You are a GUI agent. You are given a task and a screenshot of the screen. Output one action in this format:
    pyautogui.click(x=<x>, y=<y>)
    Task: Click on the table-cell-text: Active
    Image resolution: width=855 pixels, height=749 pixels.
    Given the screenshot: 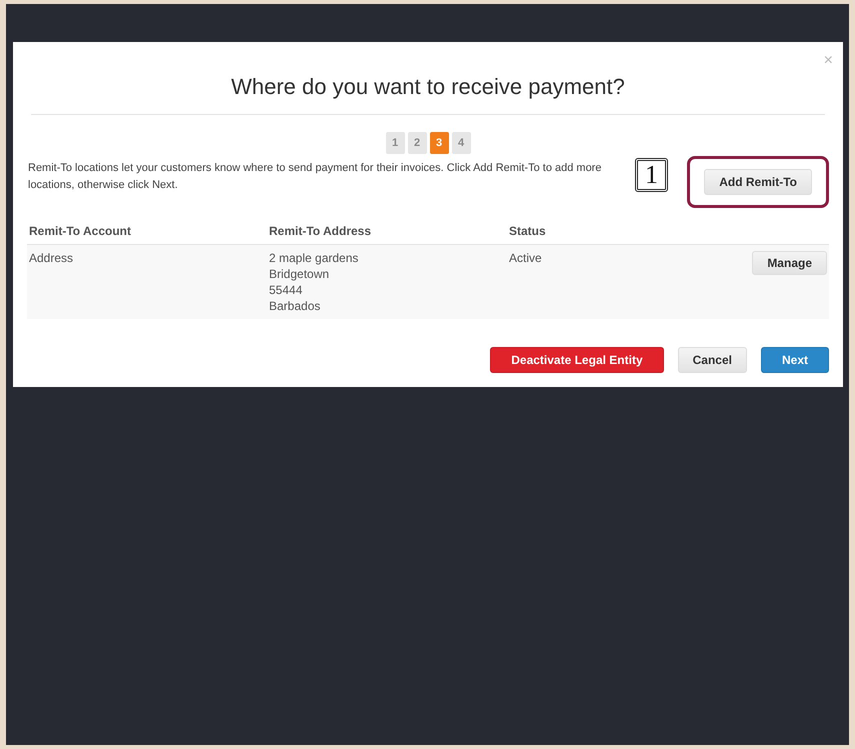 What is the action you would take?
    pyautogui.click(x=525, y=259)
    